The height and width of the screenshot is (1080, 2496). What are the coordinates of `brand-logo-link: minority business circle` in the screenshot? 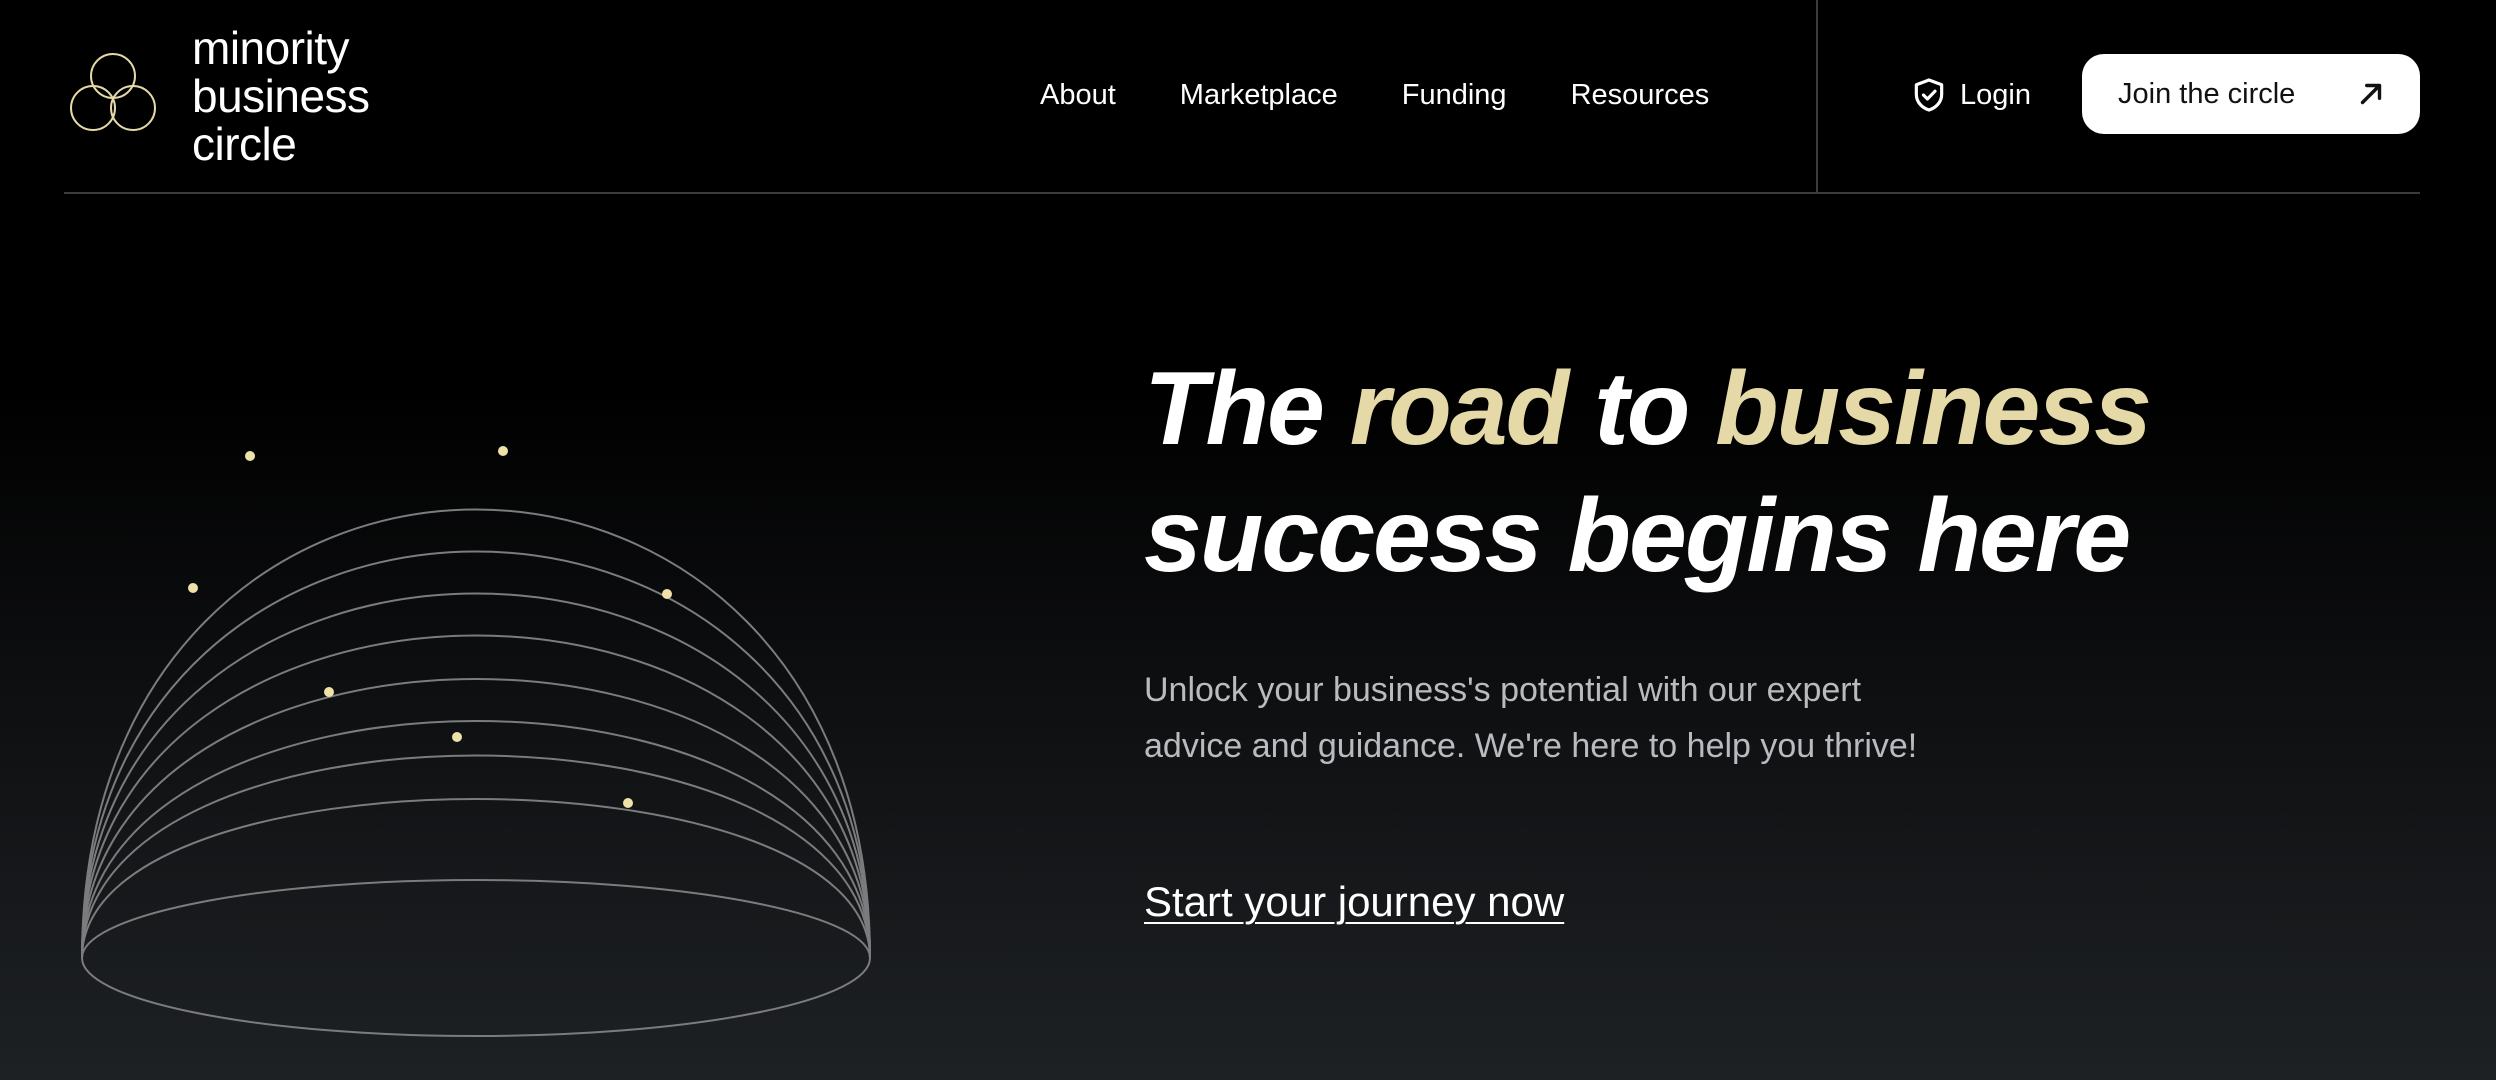 It's located at (216, 96).